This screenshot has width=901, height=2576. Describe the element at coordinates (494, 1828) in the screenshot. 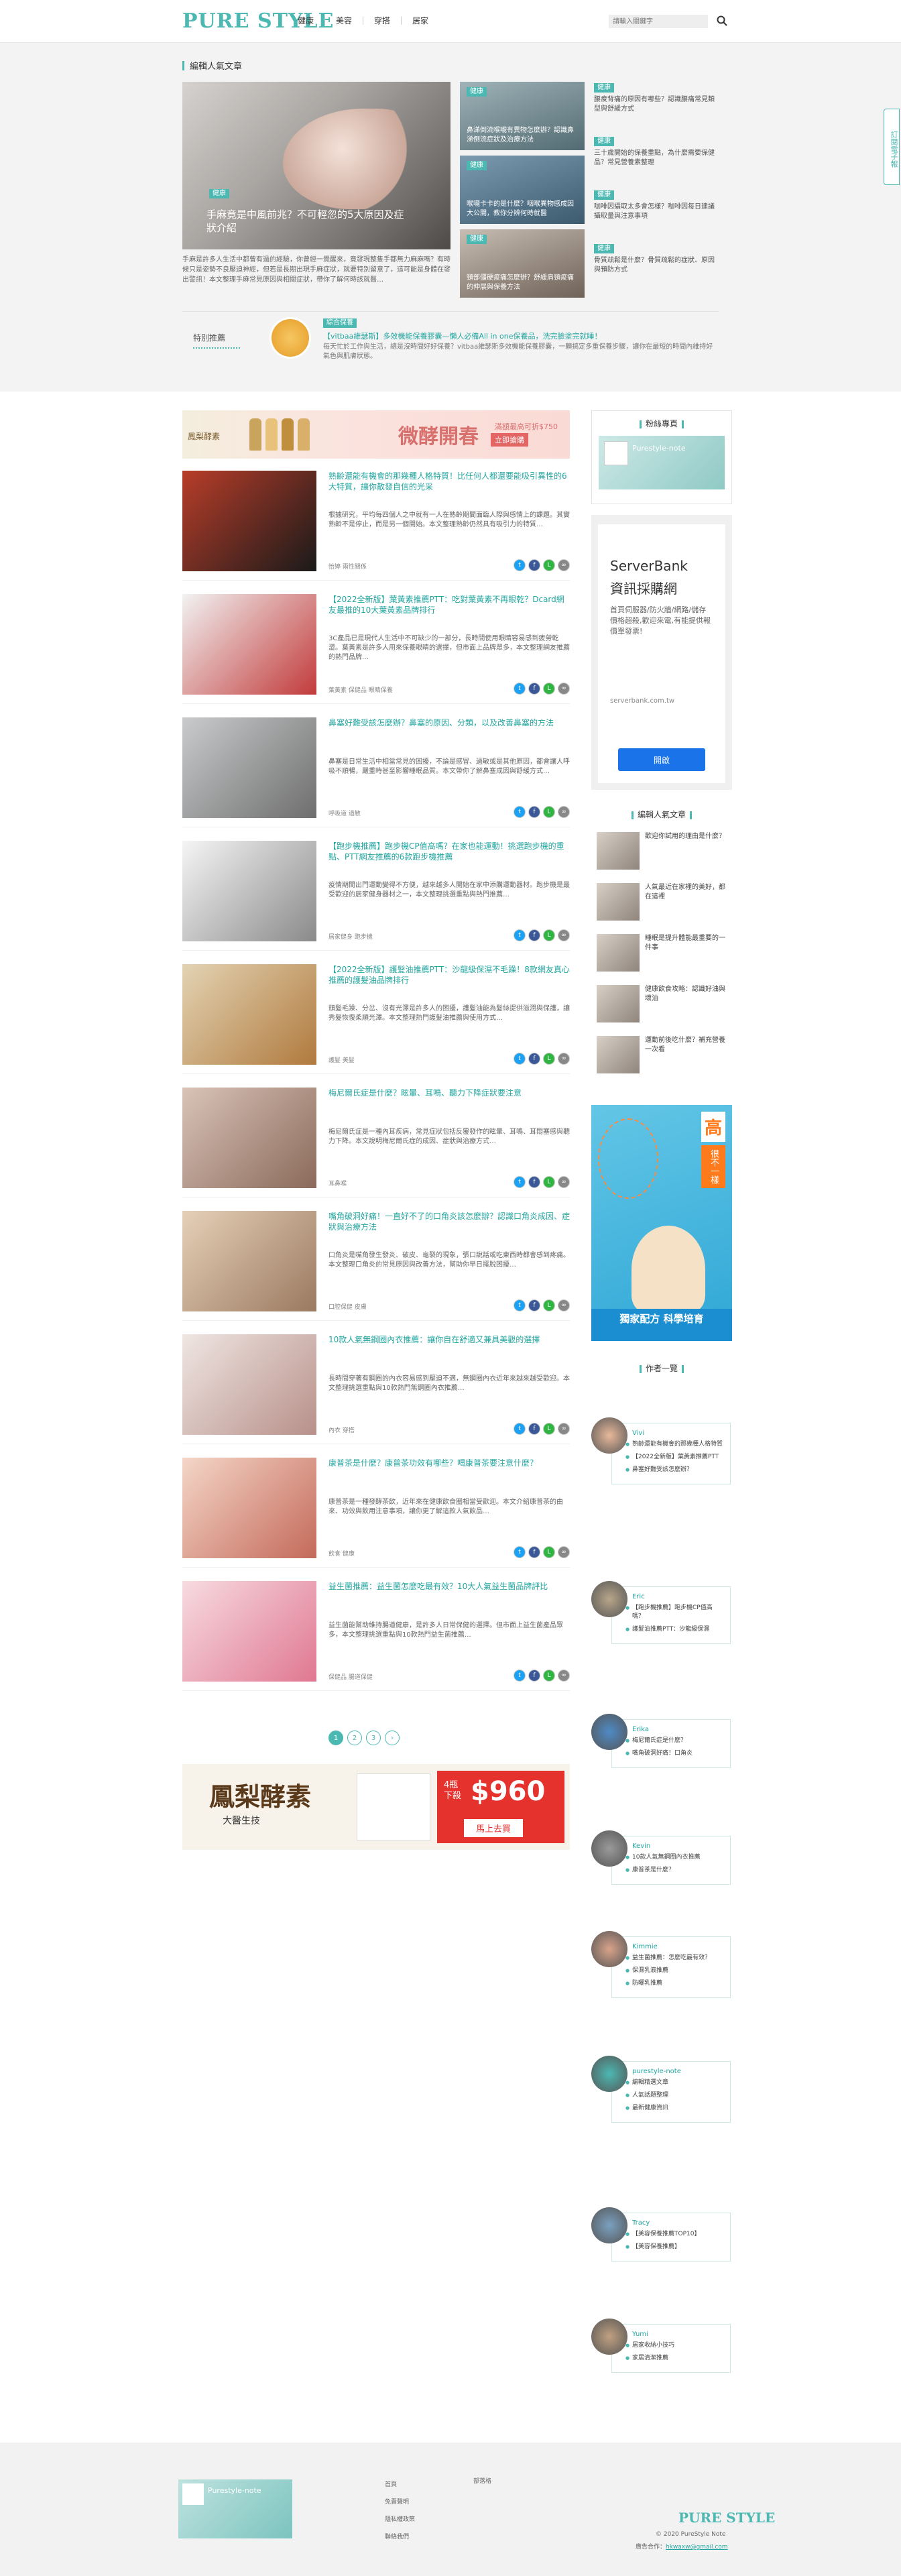

I see `buy-button: 馬上去買` at that location.